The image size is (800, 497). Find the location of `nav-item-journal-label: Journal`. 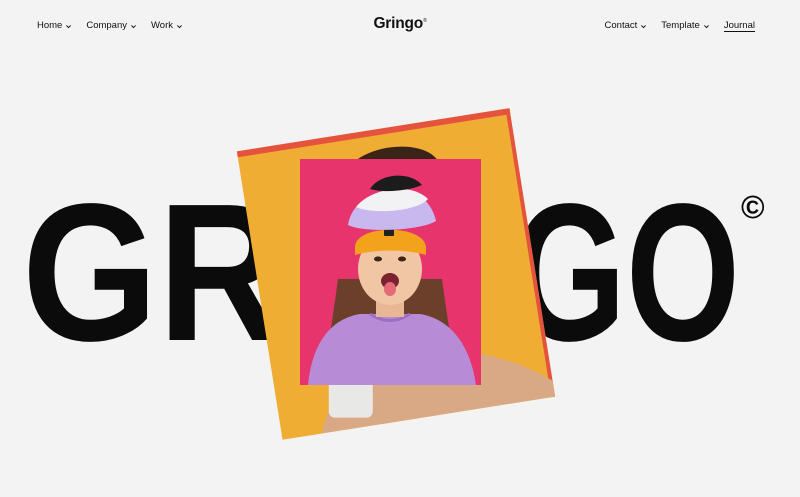

nav-item-journal-label: Journal is located at coordinates (739, 25).